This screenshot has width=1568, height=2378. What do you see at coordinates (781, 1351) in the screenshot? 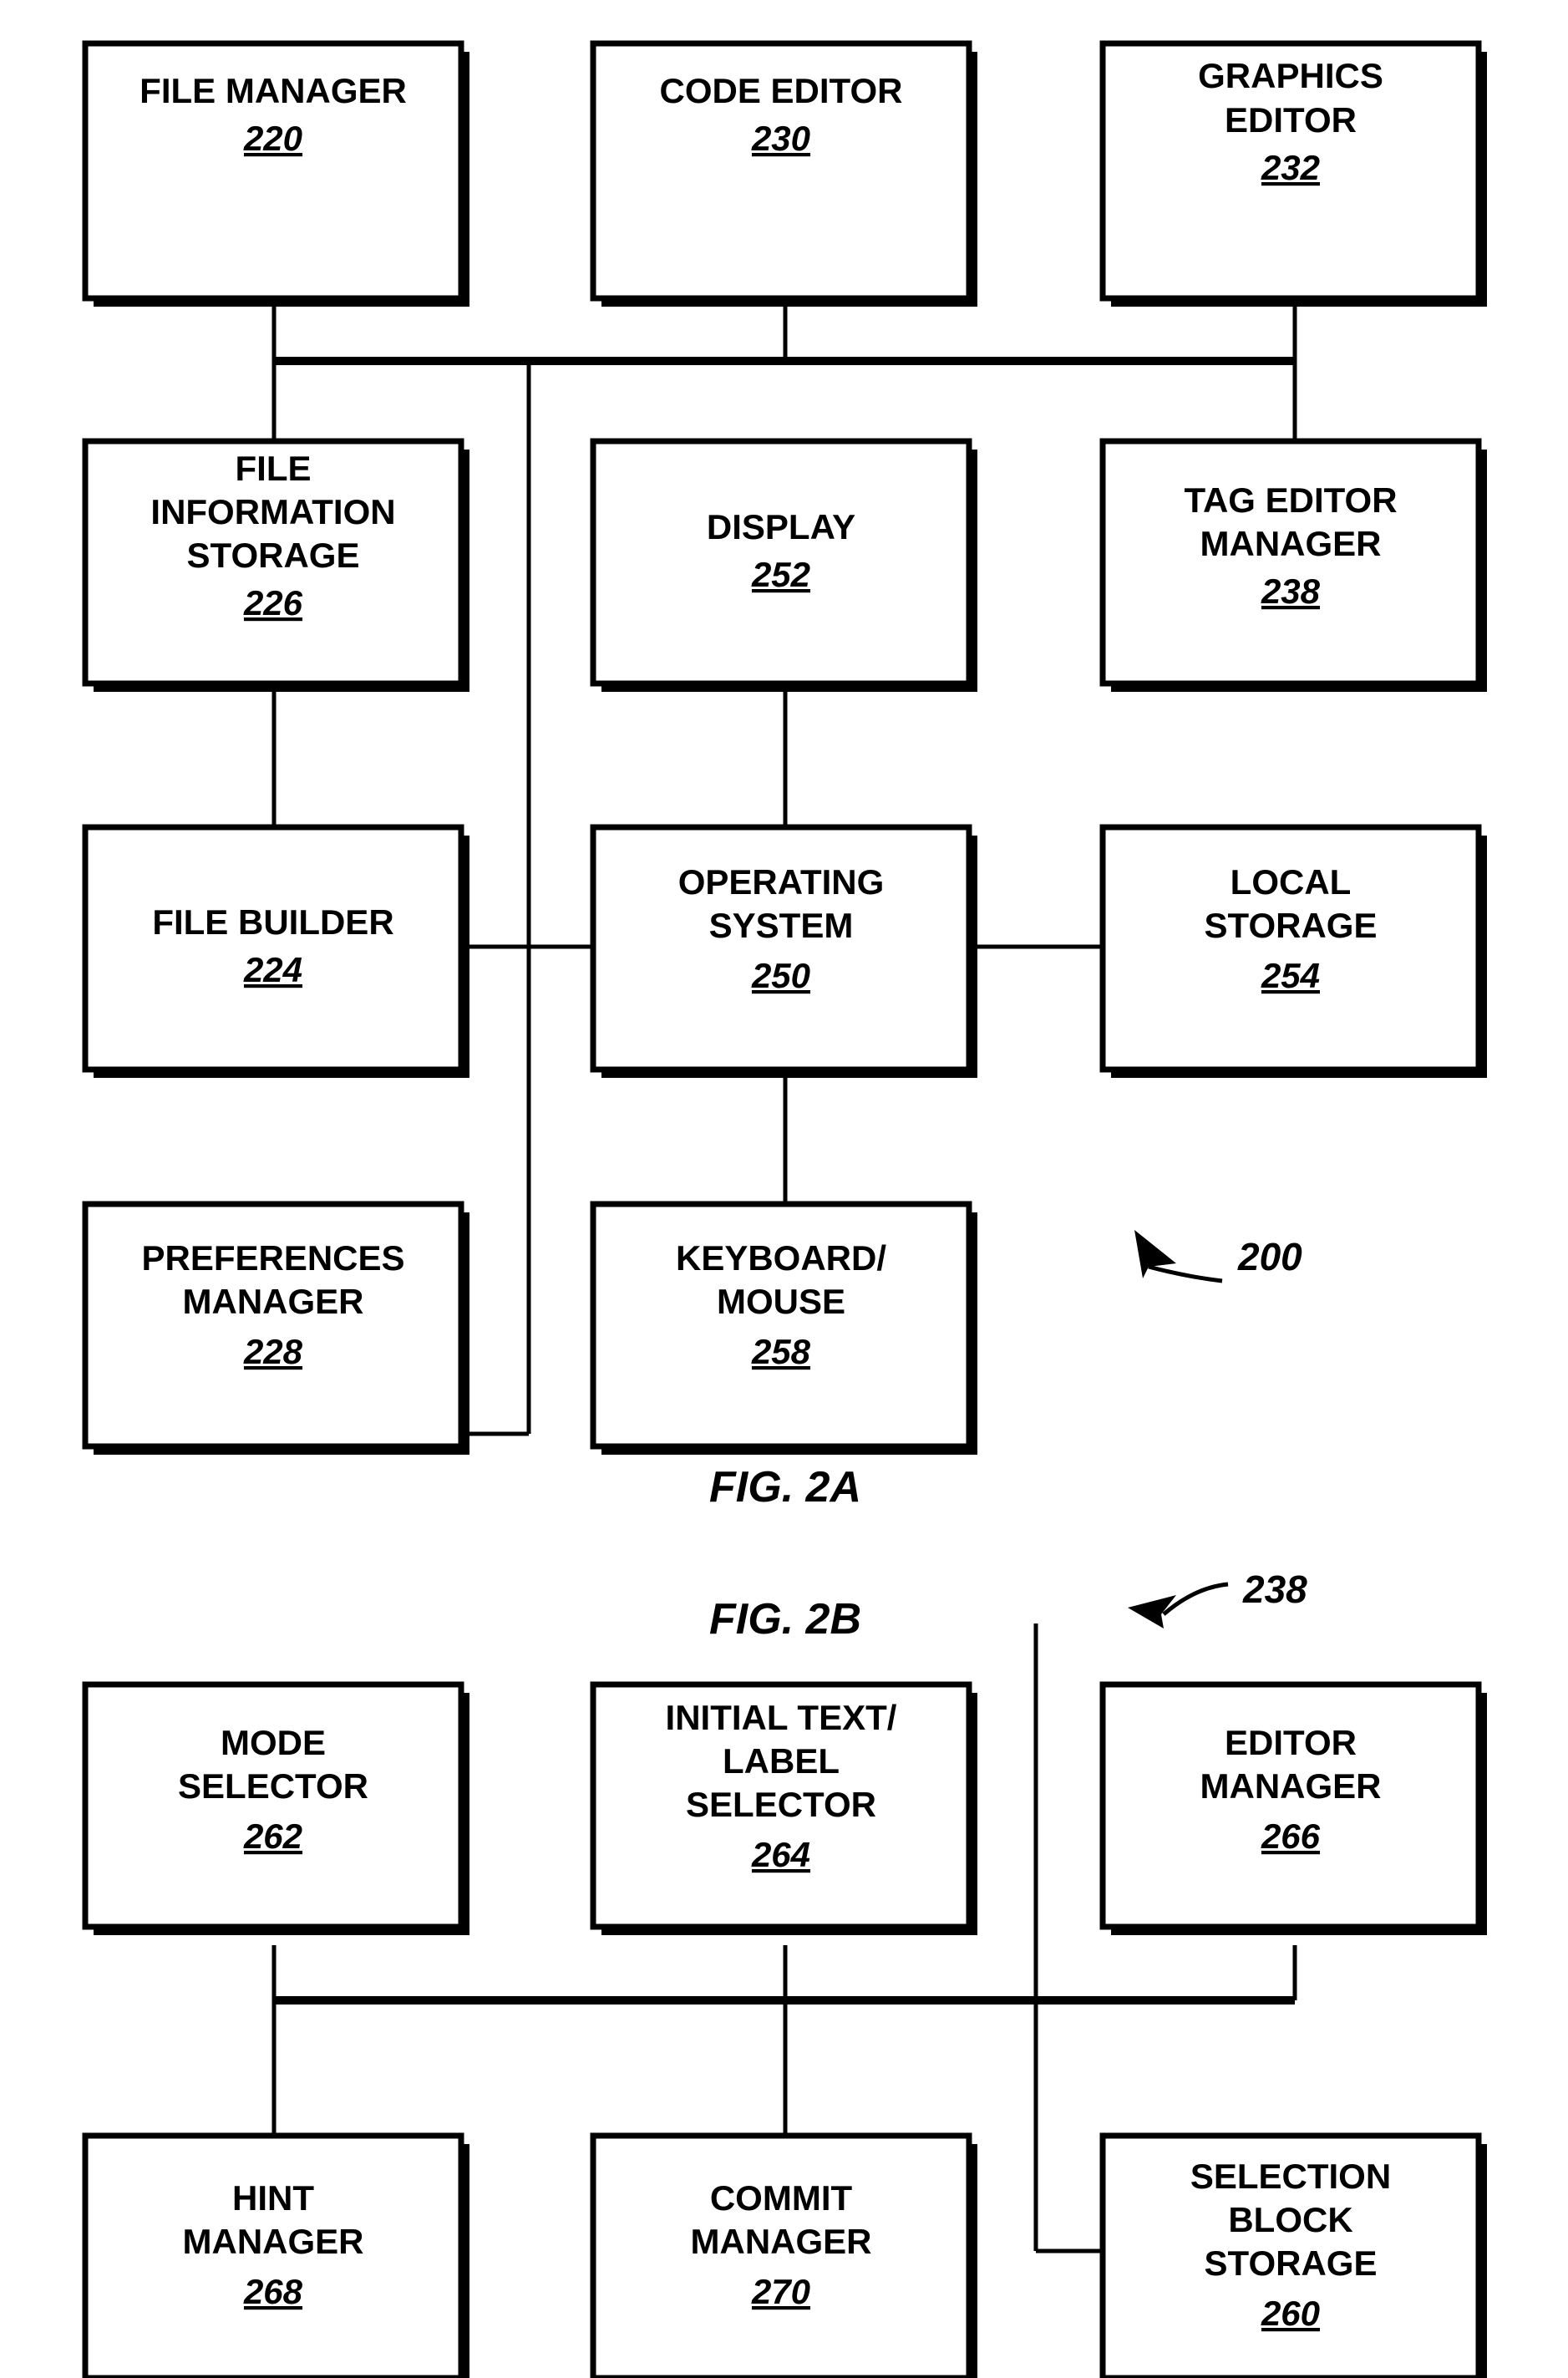
I see `box-reference-number: 258` at bounding box center [781, 1351].